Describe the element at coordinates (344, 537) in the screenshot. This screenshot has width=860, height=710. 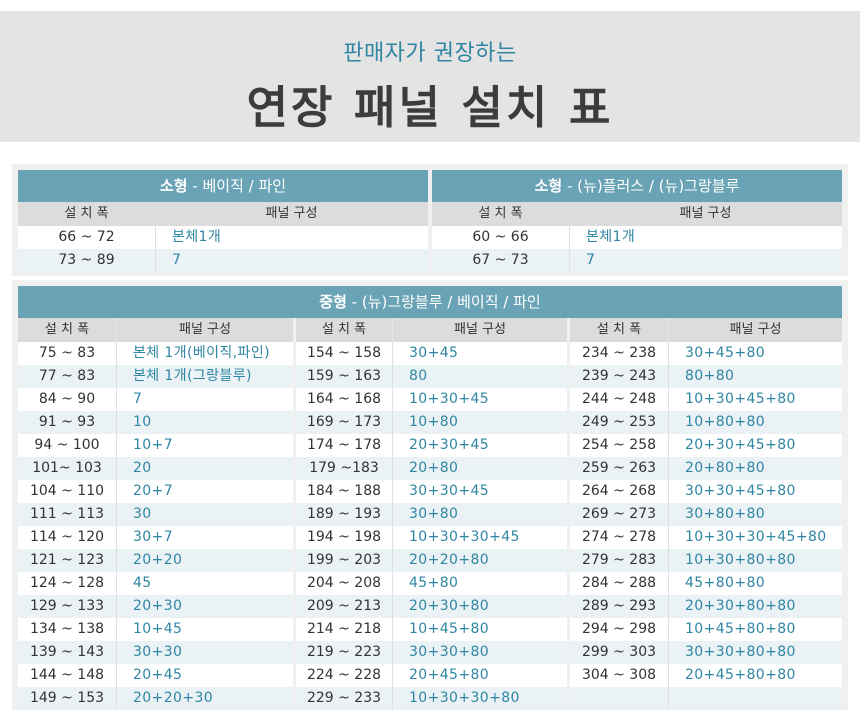
I see `install-width-cell: 194 ~ 198` at that location.